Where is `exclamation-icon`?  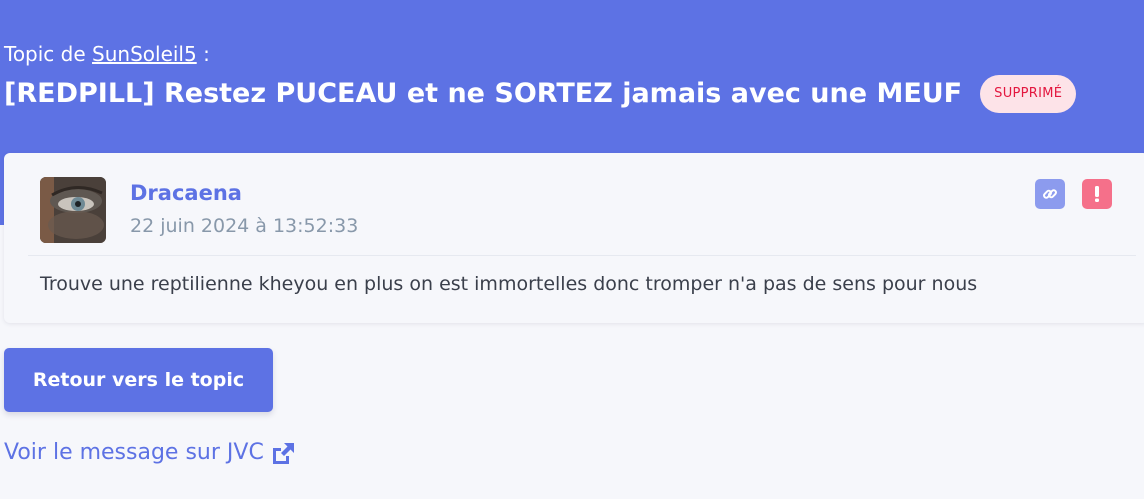 exclamation-icon is located at coordinates (1097, 194).